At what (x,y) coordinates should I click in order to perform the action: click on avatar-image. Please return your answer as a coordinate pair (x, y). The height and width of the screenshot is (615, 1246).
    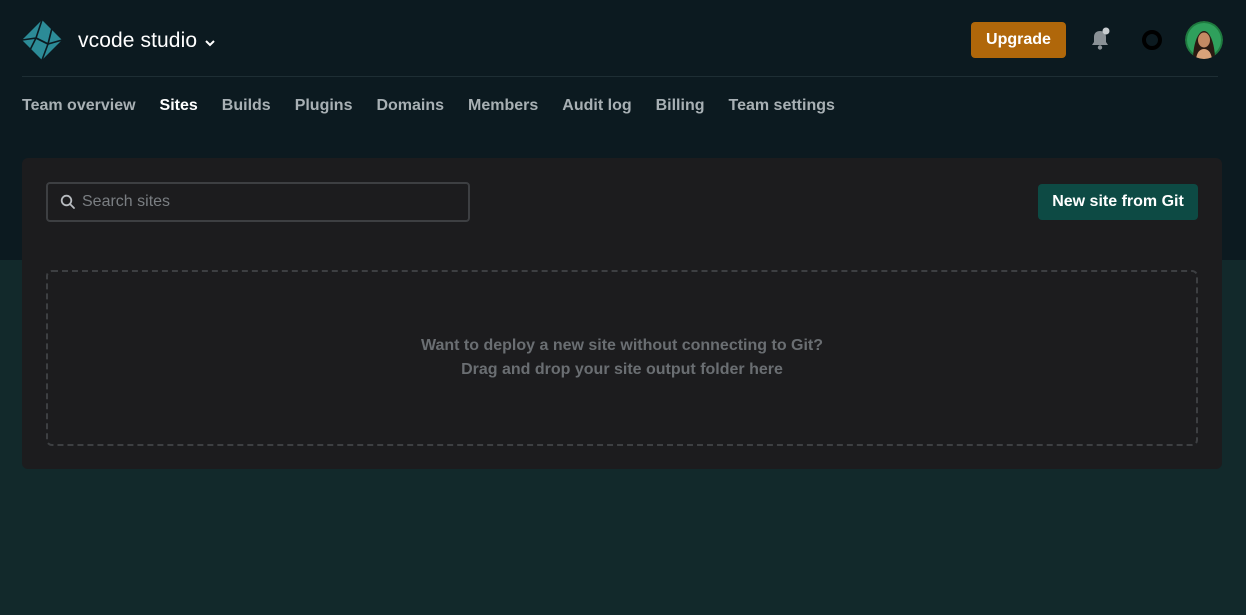
    Looking at the image, I should click on (1204, 40).